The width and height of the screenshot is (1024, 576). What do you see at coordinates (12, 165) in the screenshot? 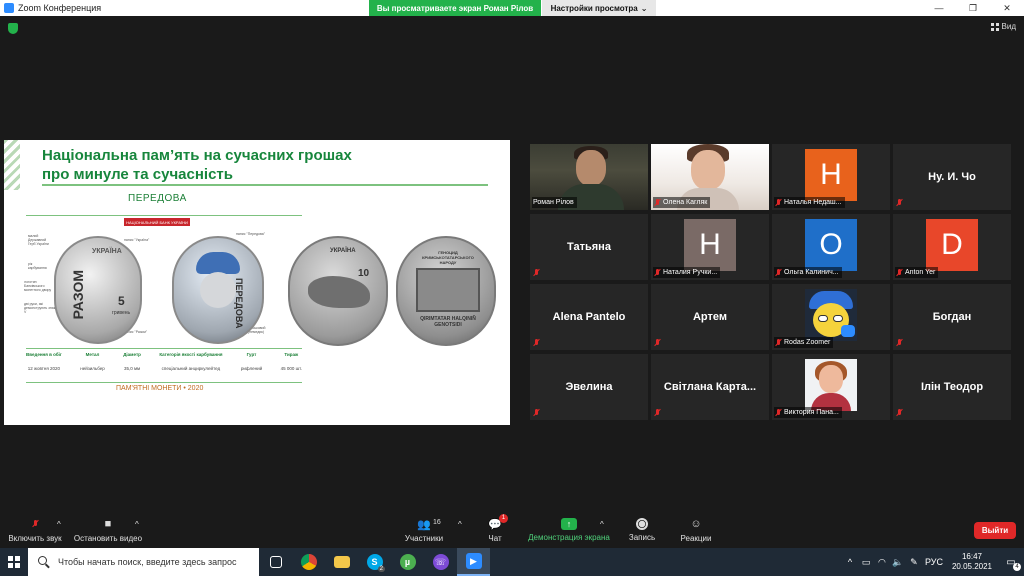
I see `slide-decoration` at bounding box center [12, 165].